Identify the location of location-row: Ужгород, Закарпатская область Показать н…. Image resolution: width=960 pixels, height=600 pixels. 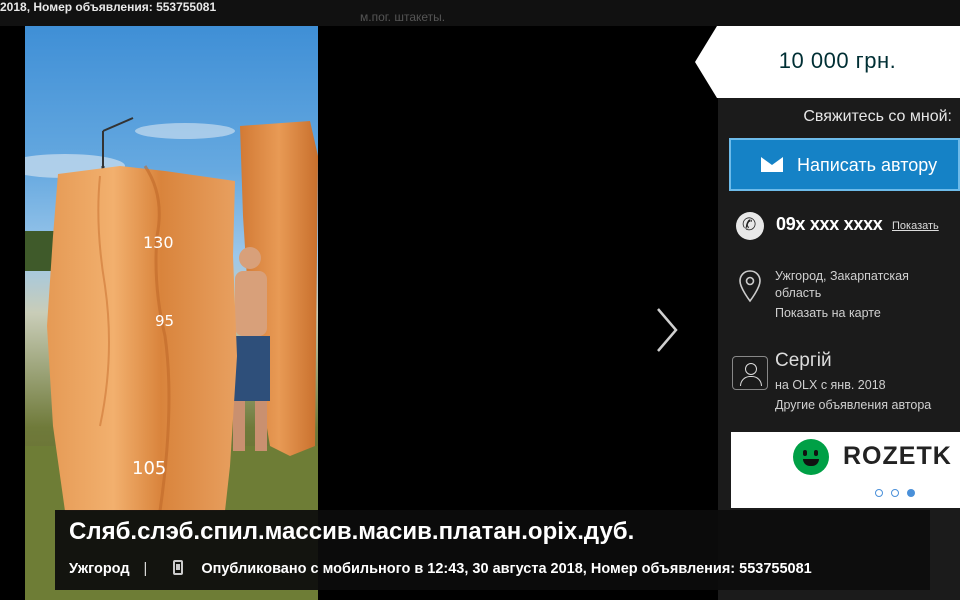
(839, 298).